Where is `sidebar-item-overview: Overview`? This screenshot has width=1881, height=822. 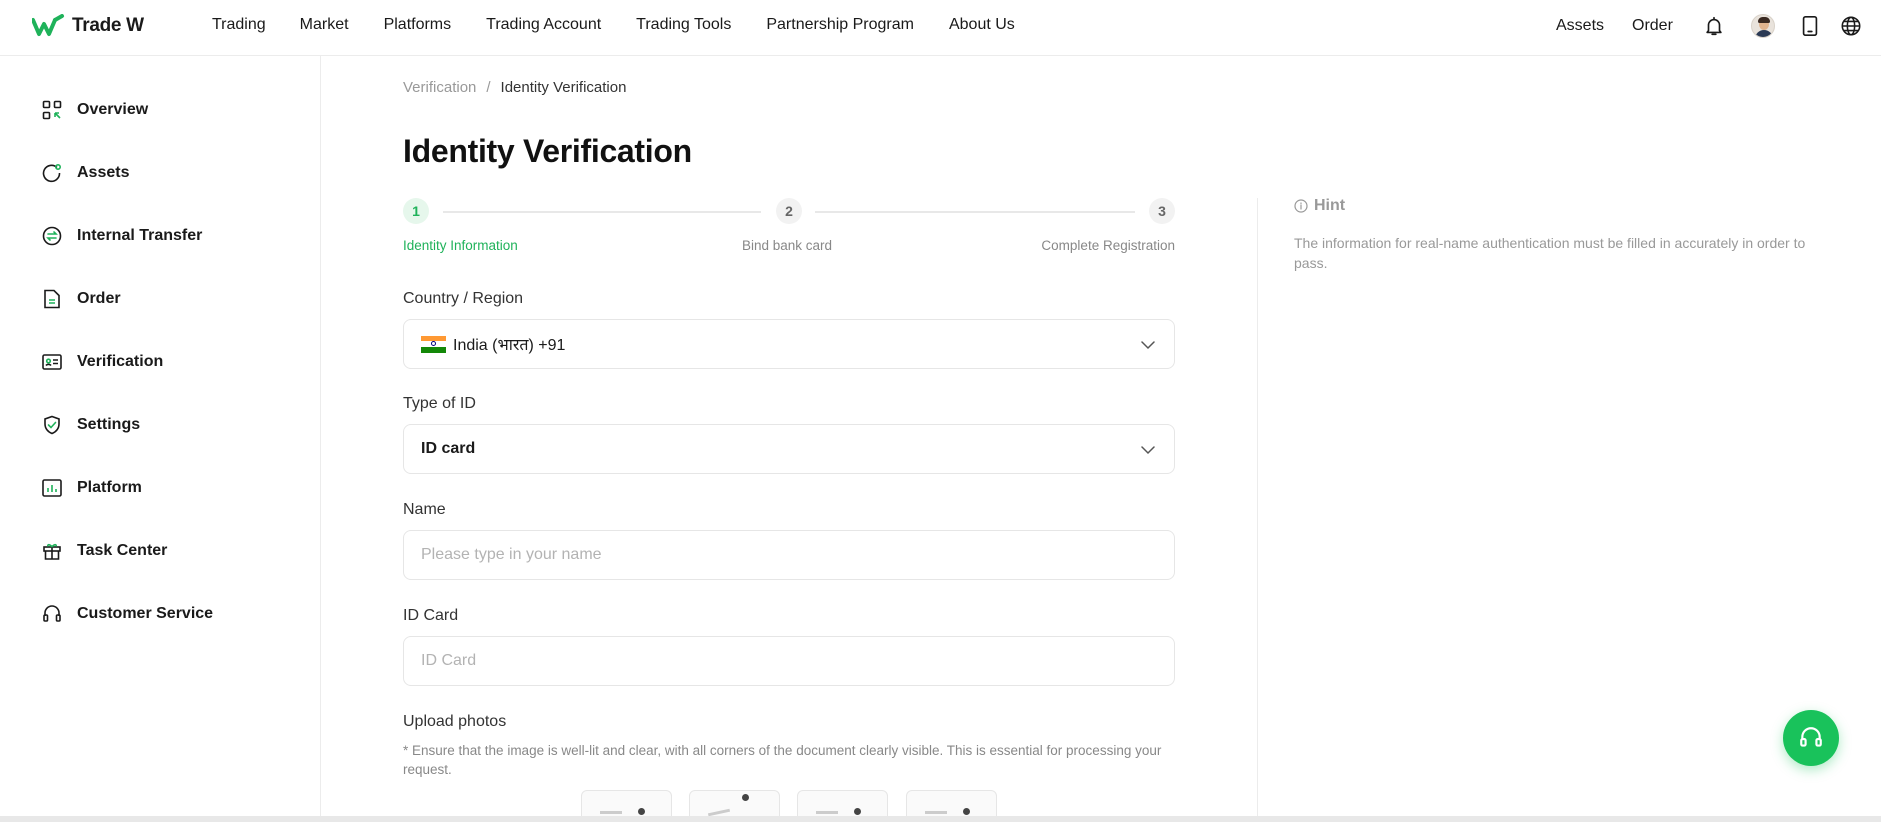 sidebar-item-overview: Overview is located at coordinates (94, 110).